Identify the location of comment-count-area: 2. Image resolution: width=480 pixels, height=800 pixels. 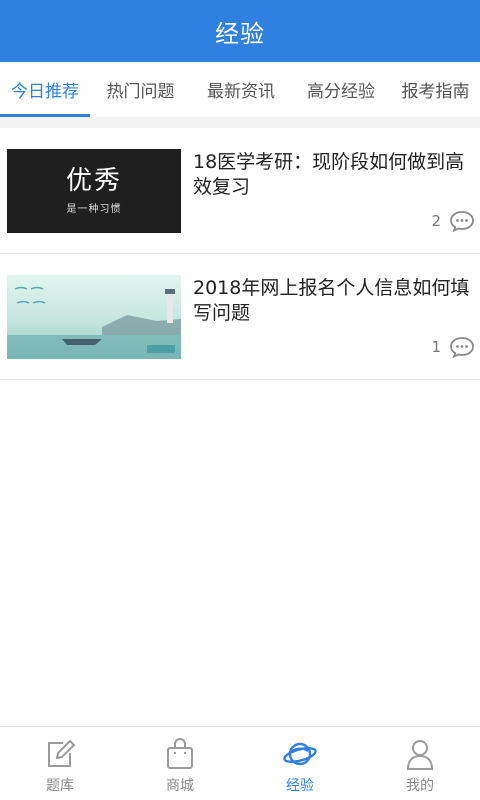
(453, 221).